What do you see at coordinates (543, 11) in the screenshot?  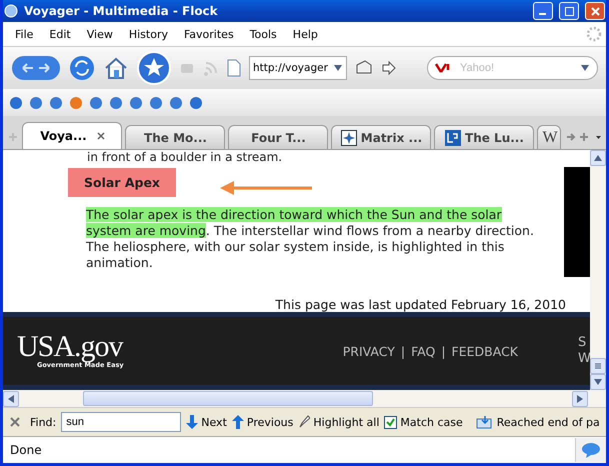 I see `minimize-button` at bounding box center [543, 11].